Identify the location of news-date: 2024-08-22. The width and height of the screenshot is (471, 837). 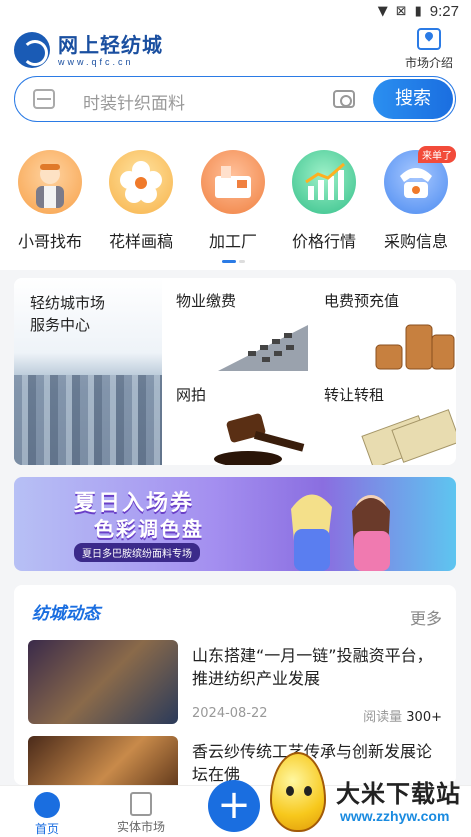
(230, 713).